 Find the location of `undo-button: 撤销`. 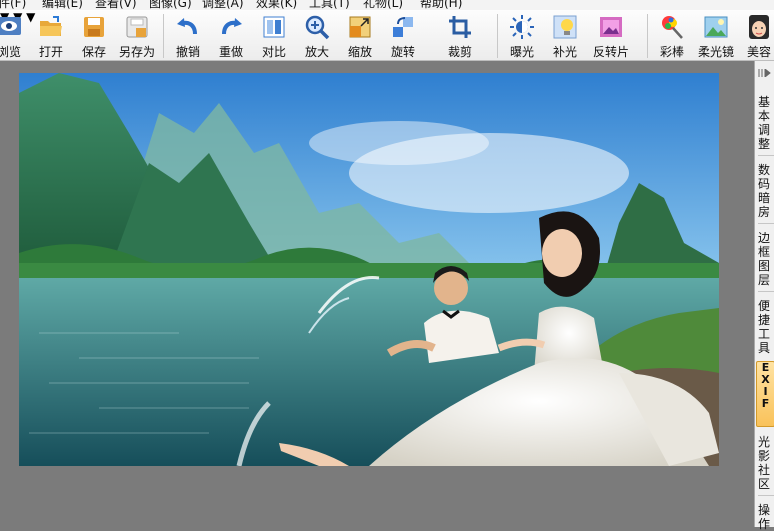

undo-button: 撤销 is located at coordinates (188, 35).